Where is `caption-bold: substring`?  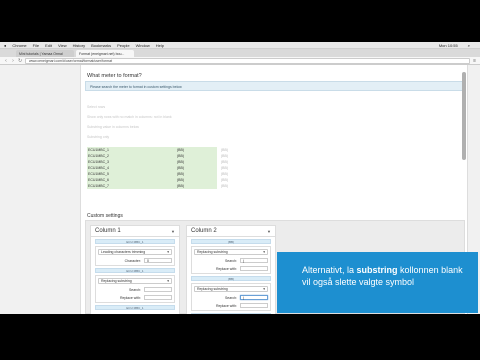 caption-bold: substring is located at coordinates (377, 270).